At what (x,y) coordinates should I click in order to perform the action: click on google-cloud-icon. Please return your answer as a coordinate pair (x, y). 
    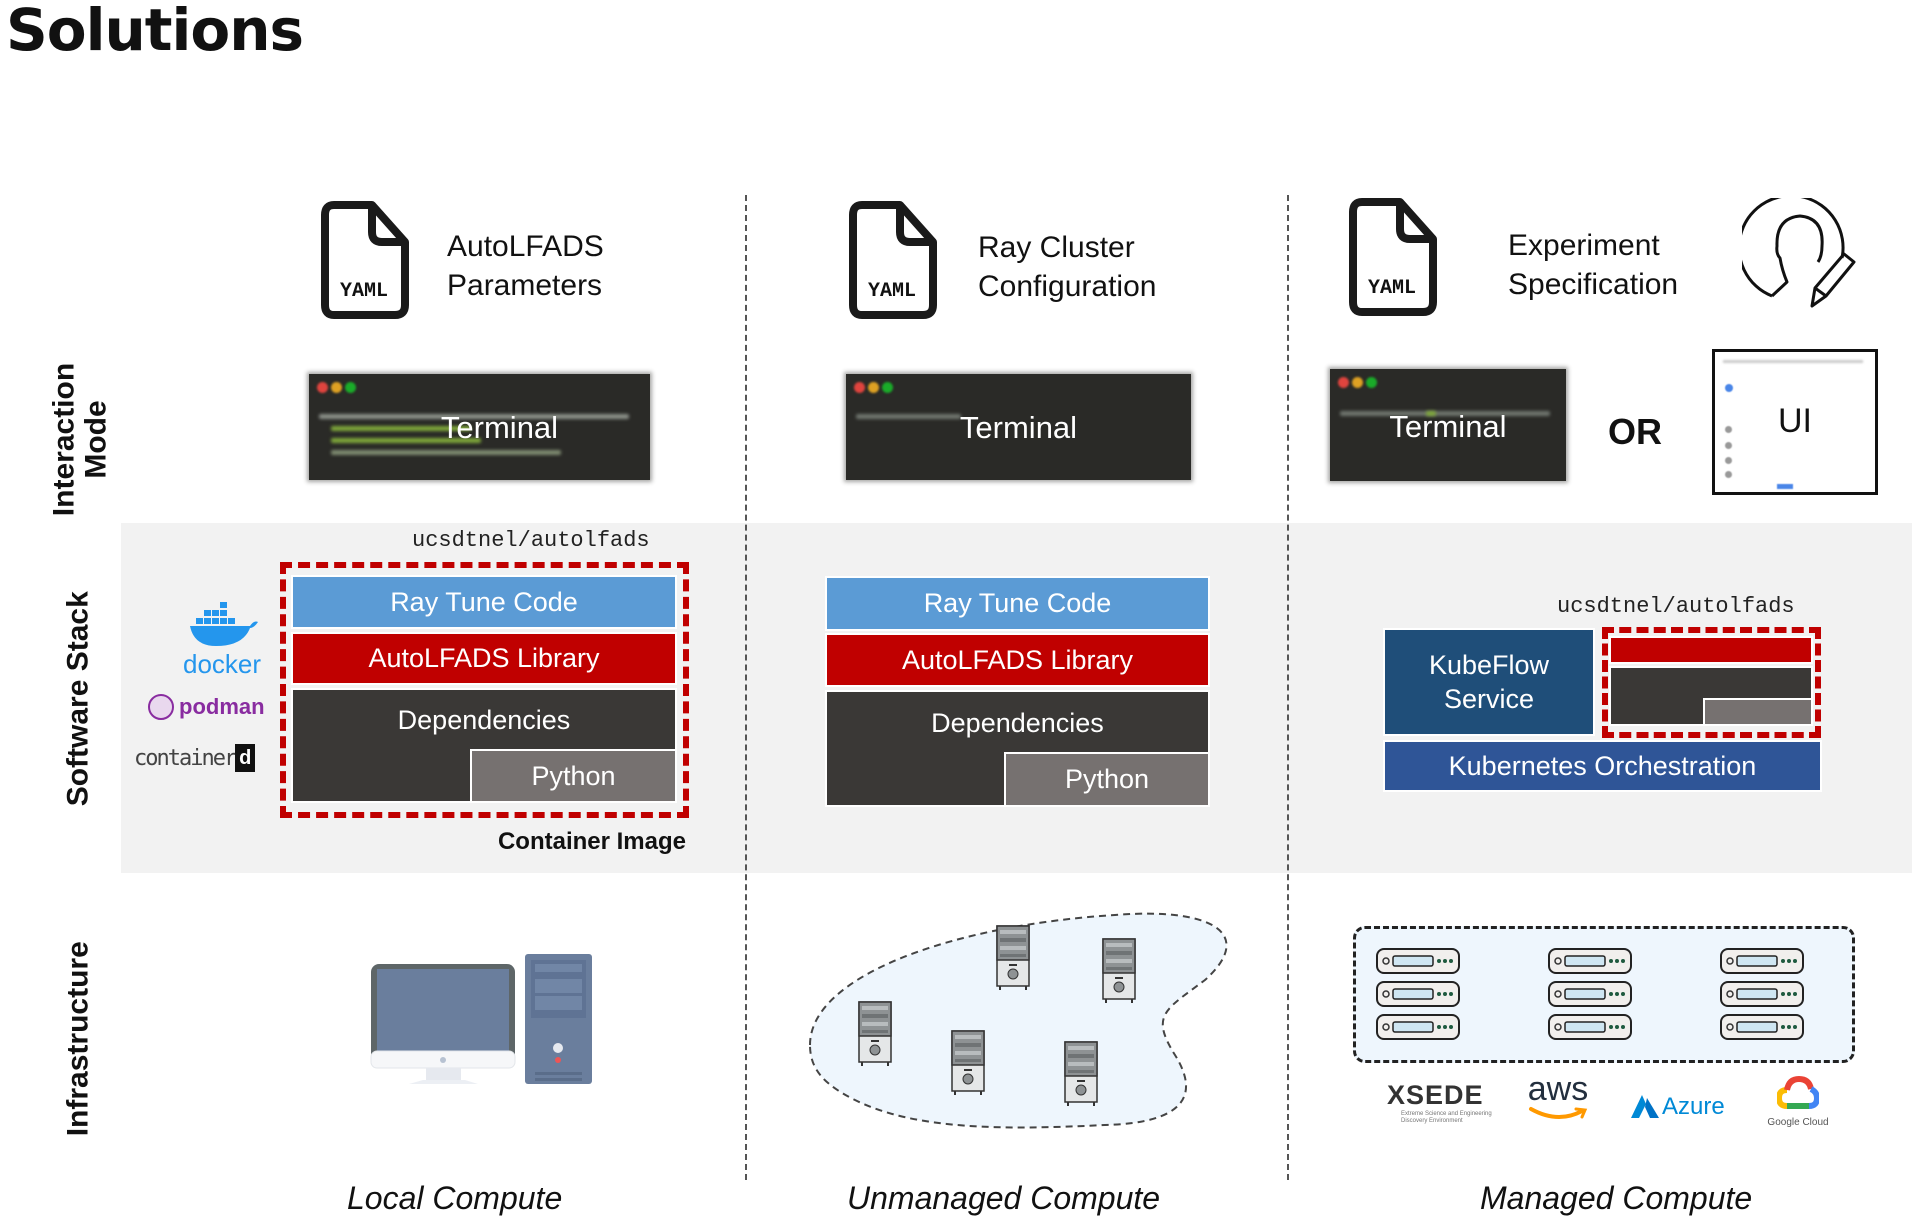
    Looking at the image, I should click on (1798, 1092).